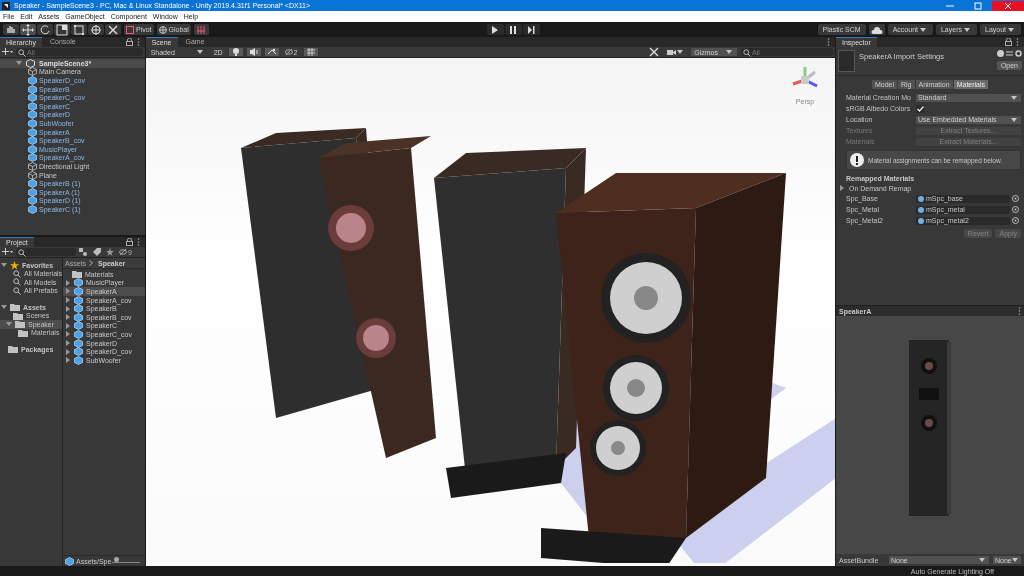 The width and height of the screenshot is (1024, 576). I want to click on globe-icon, so click(162, 29).